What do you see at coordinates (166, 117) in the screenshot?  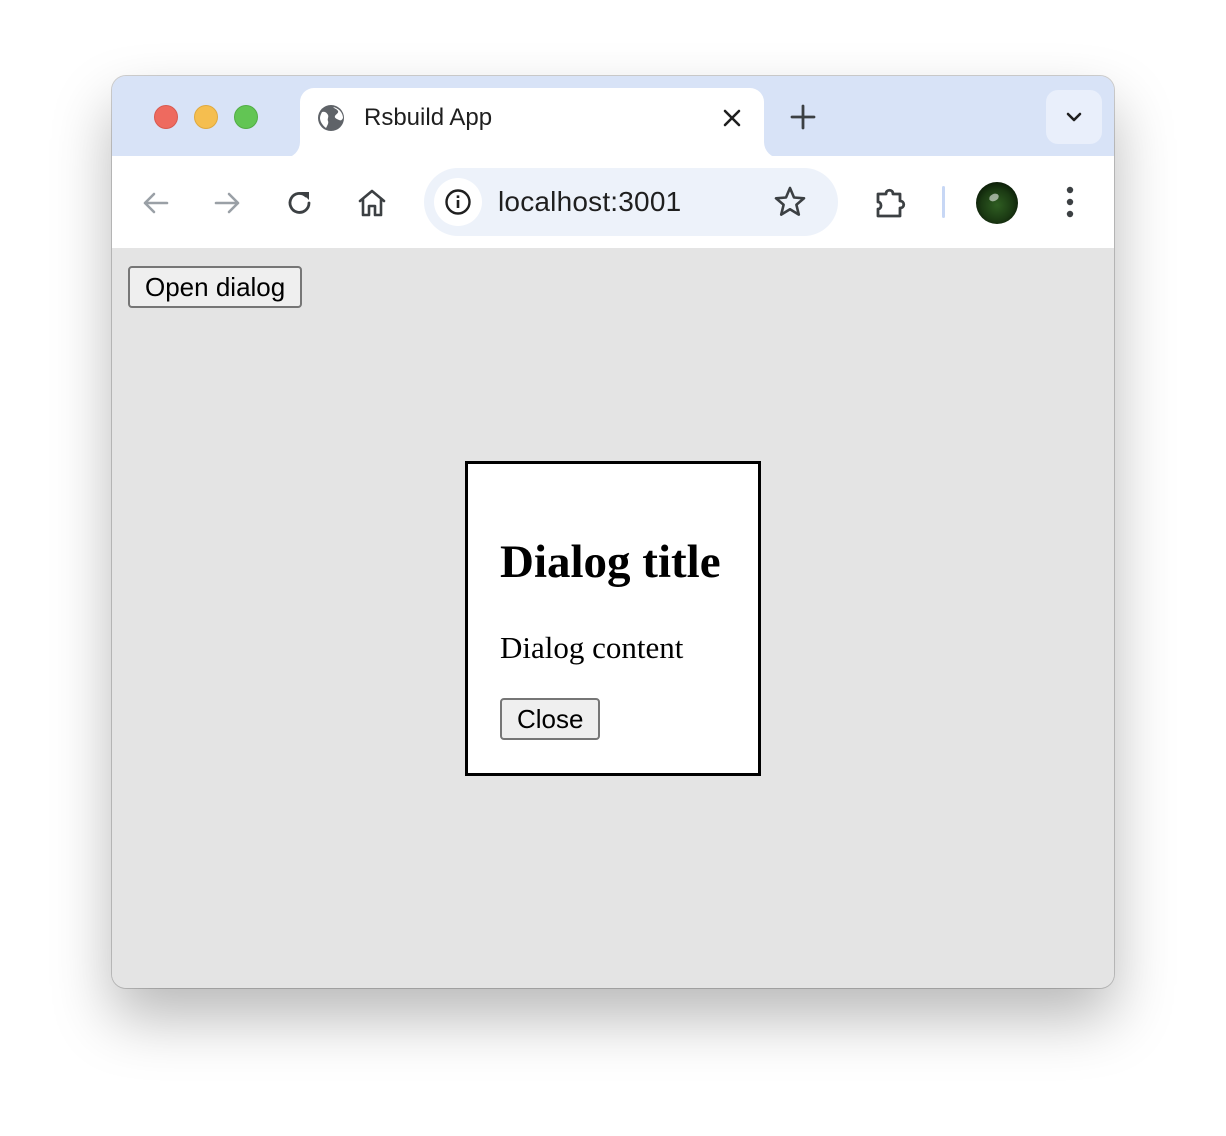 I see `close-window-button` at bounding box center [166, 117].